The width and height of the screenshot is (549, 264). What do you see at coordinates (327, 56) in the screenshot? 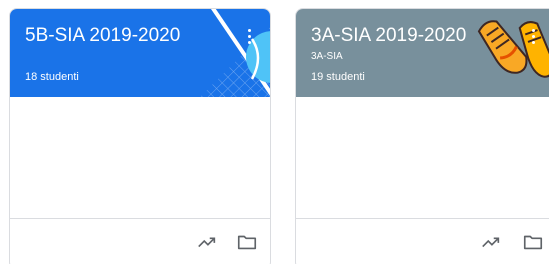
I see `class-section: 3A-SIA` at bounding box center [327, 56].